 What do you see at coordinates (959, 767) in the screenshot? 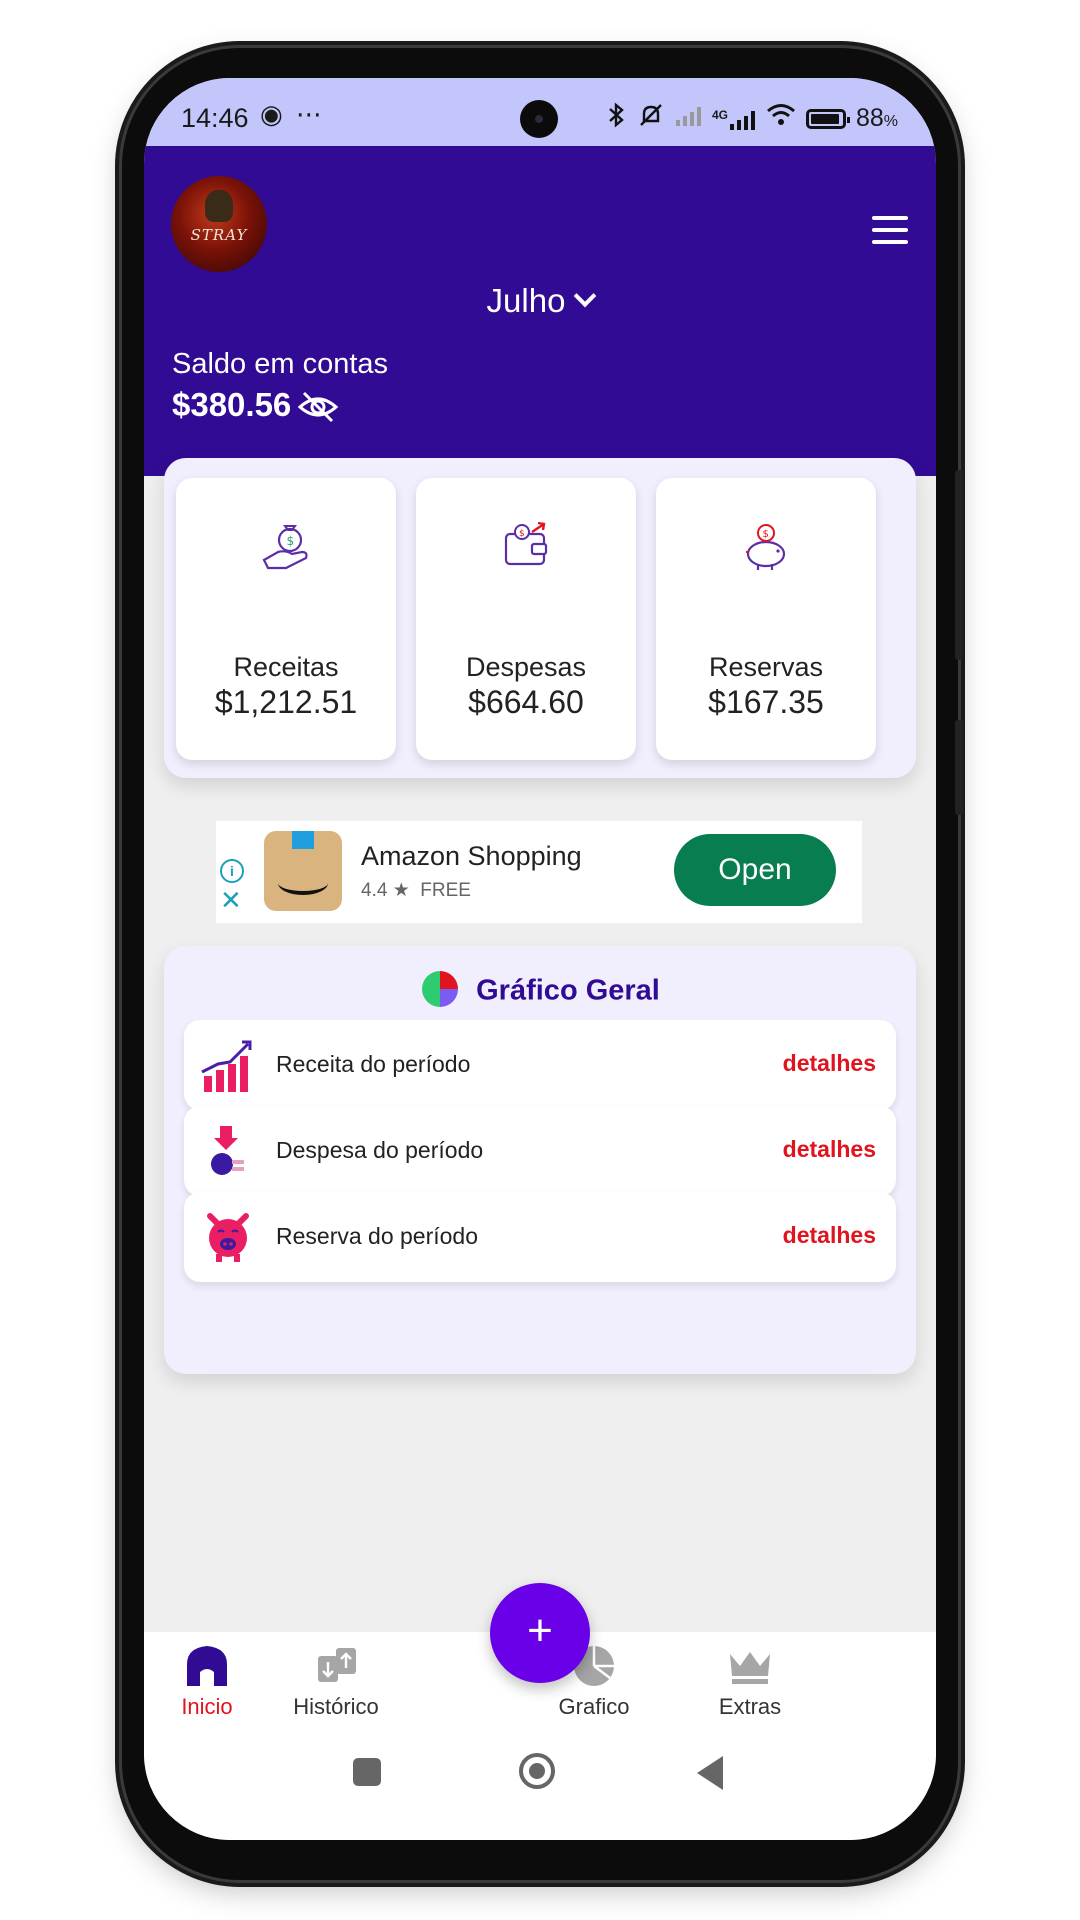
I see `power-button` at bounding box center [959, 767].